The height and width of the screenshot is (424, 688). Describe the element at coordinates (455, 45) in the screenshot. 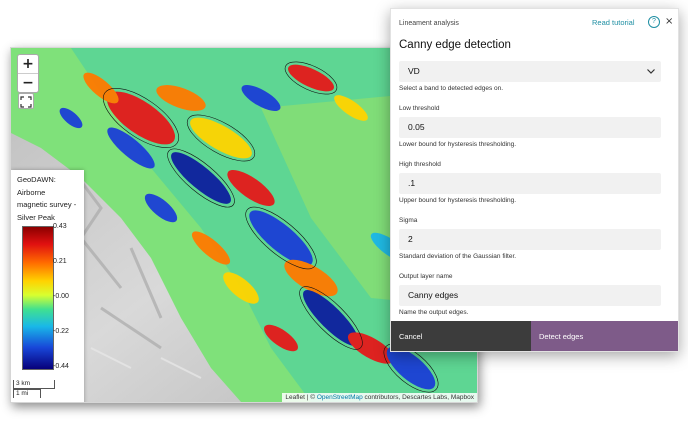

I see `dialog-title: Canny edge detection` at that location.